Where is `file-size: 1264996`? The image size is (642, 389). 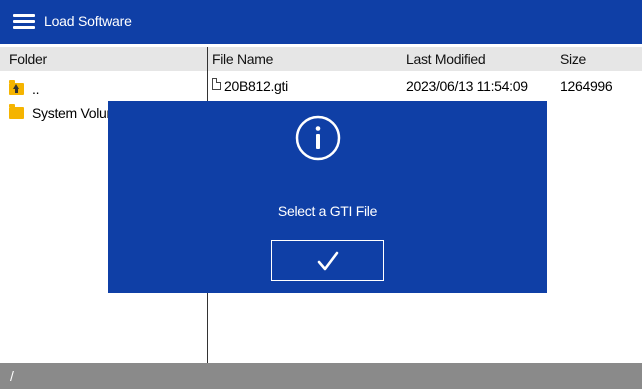 file-size: 1264996 is located at coordinates (586, 86).